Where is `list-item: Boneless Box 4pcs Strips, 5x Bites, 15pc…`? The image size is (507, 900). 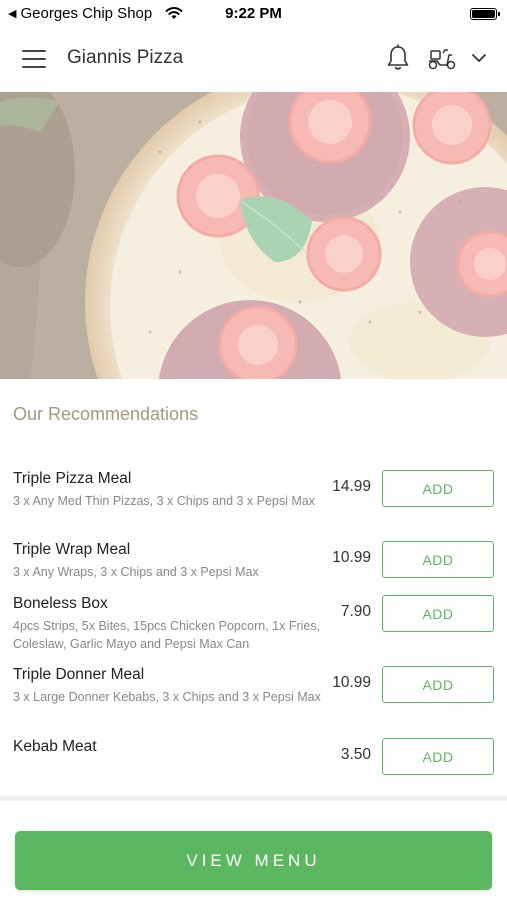 list-item: Boneless Box 4pcs Strips, 5x Bites, 15pc… is located at coordinates (253, 624).